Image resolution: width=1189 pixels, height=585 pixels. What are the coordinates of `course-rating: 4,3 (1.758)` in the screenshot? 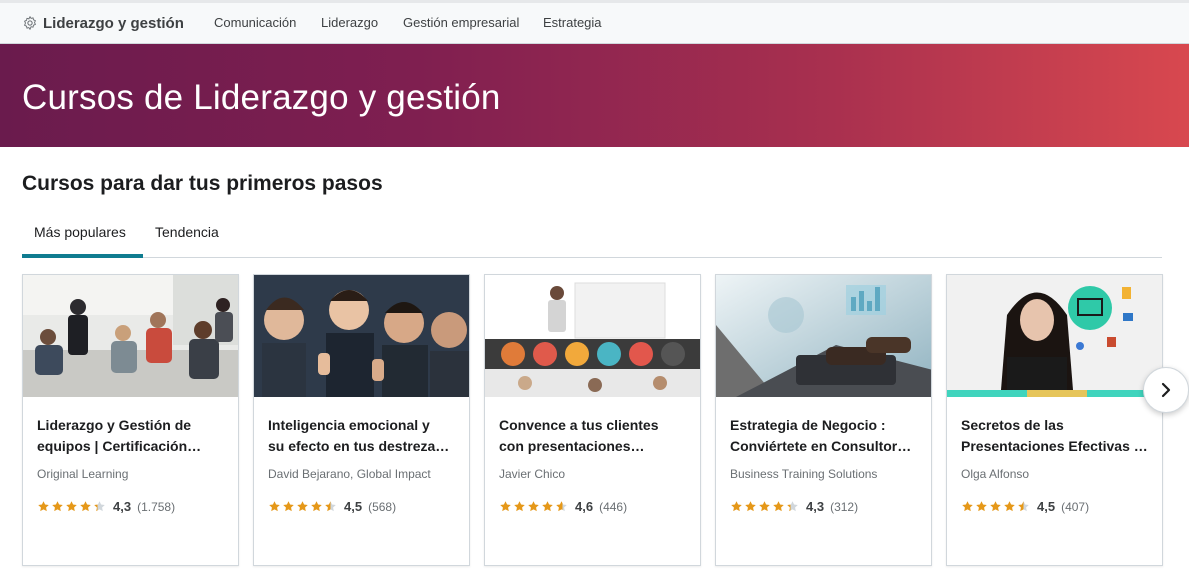 It's located at (106, 506).